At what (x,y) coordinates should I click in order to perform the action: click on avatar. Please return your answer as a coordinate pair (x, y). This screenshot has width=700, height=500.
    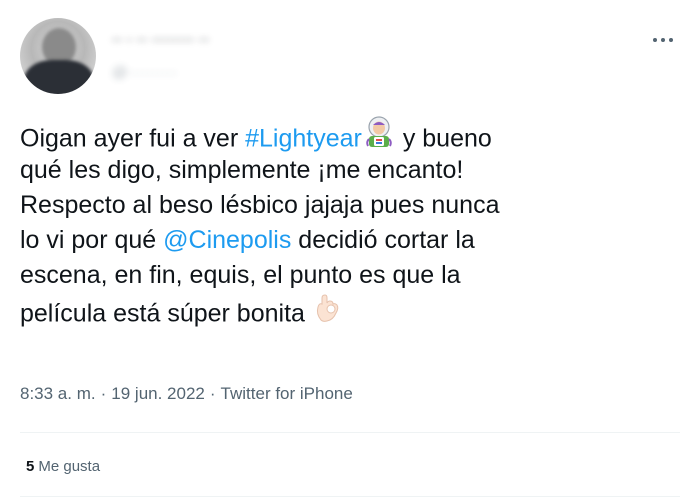
    Looking at the image, I should click on (58, 56).